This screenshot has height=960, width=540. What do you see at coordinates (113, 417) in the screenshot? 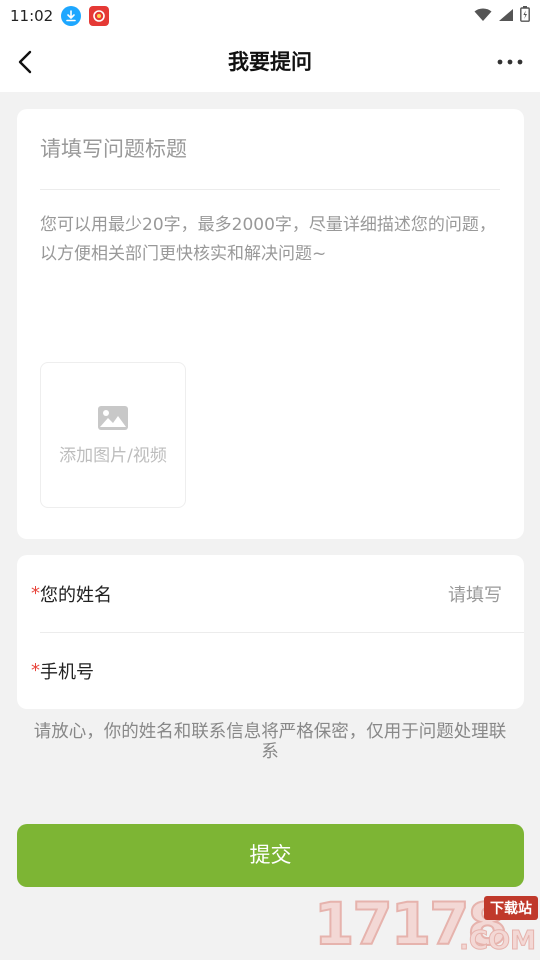
I see `image-icon` at bounding box center [113, 417].